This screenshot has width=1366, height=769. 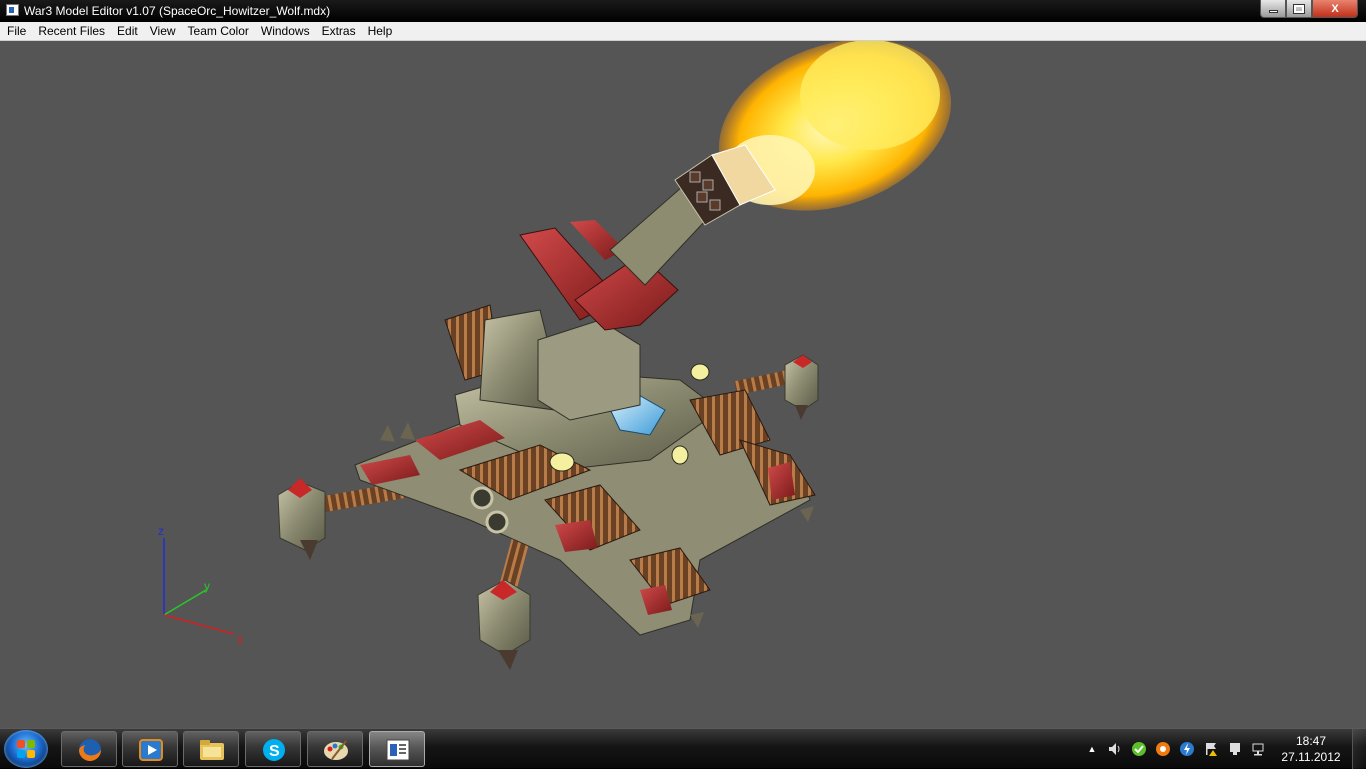 What do you see at coordinates (683, 748) in the screenshot?
I see `taskbar: S ▲ 18:47 27.11.2012` at bounding box center [683, 748].